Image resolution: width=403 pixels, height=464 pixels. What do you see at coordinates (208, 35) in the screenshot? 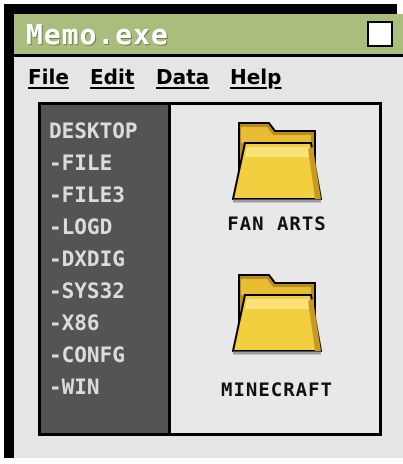
I see `title-bar: Memo.exe` at bounding box center [208, 35].